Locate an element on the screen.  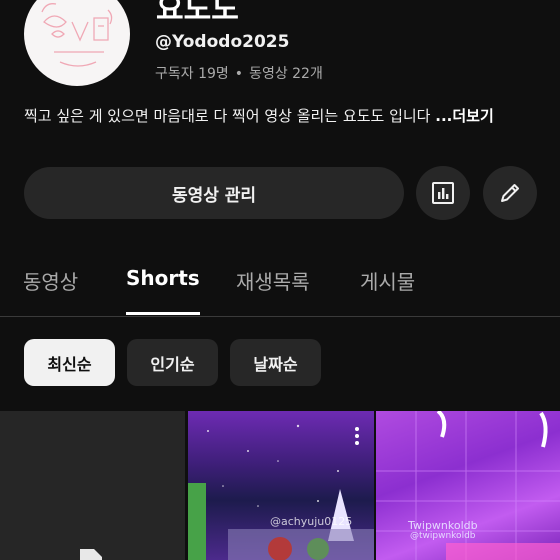
short-thumbnail: @achyuju0125 is located at coordinates (281, 485).